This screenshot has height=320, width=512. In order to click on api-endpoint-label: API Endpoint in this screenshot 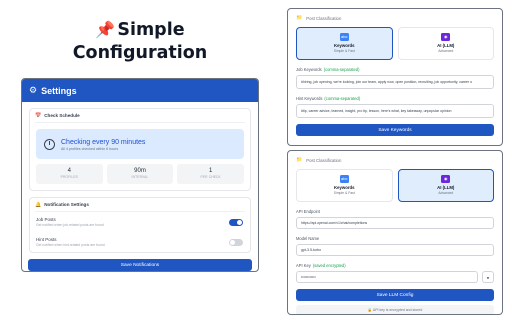, I will do `click(308, 211)`.